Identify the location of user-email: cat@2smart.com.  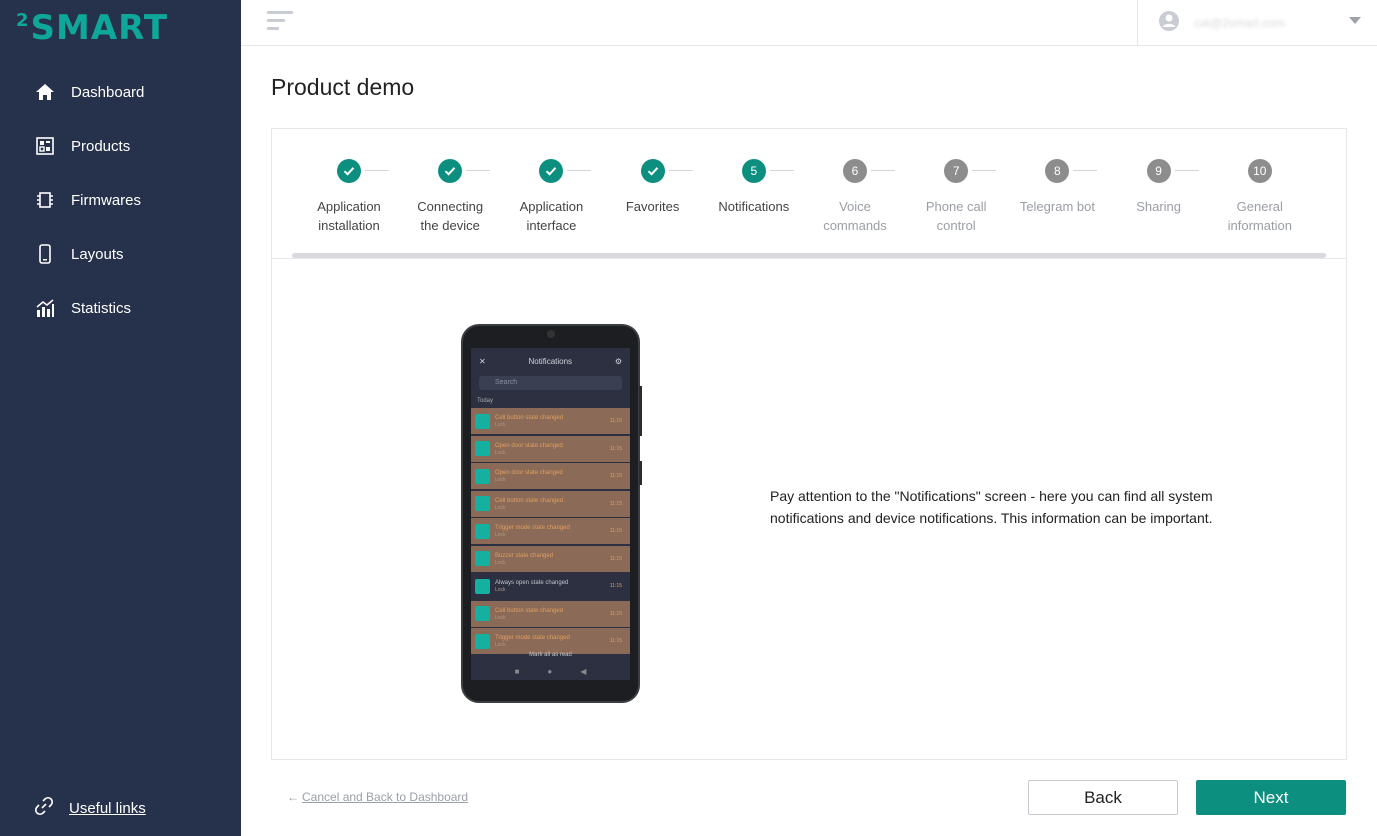
(1239, 23).